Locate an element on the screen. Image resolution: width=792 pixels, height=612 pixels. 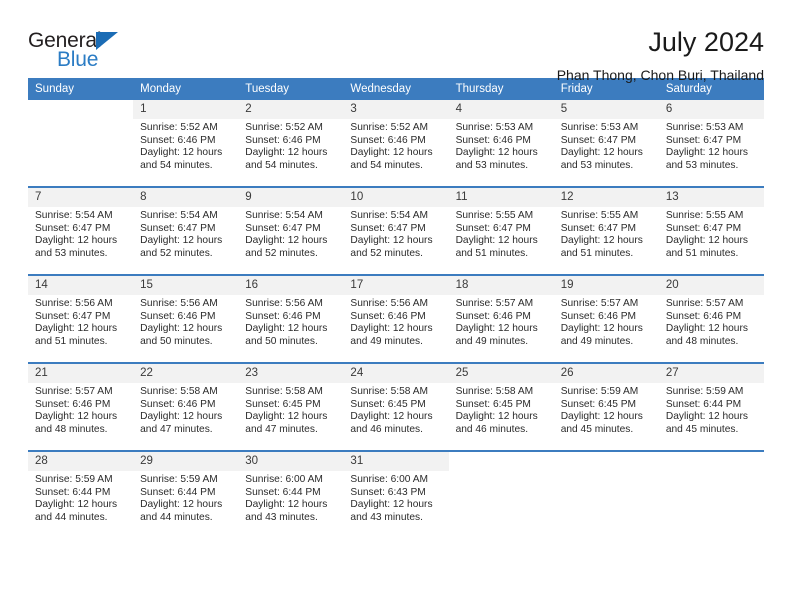
day-number: 9 is located at coordinates (291, 197).